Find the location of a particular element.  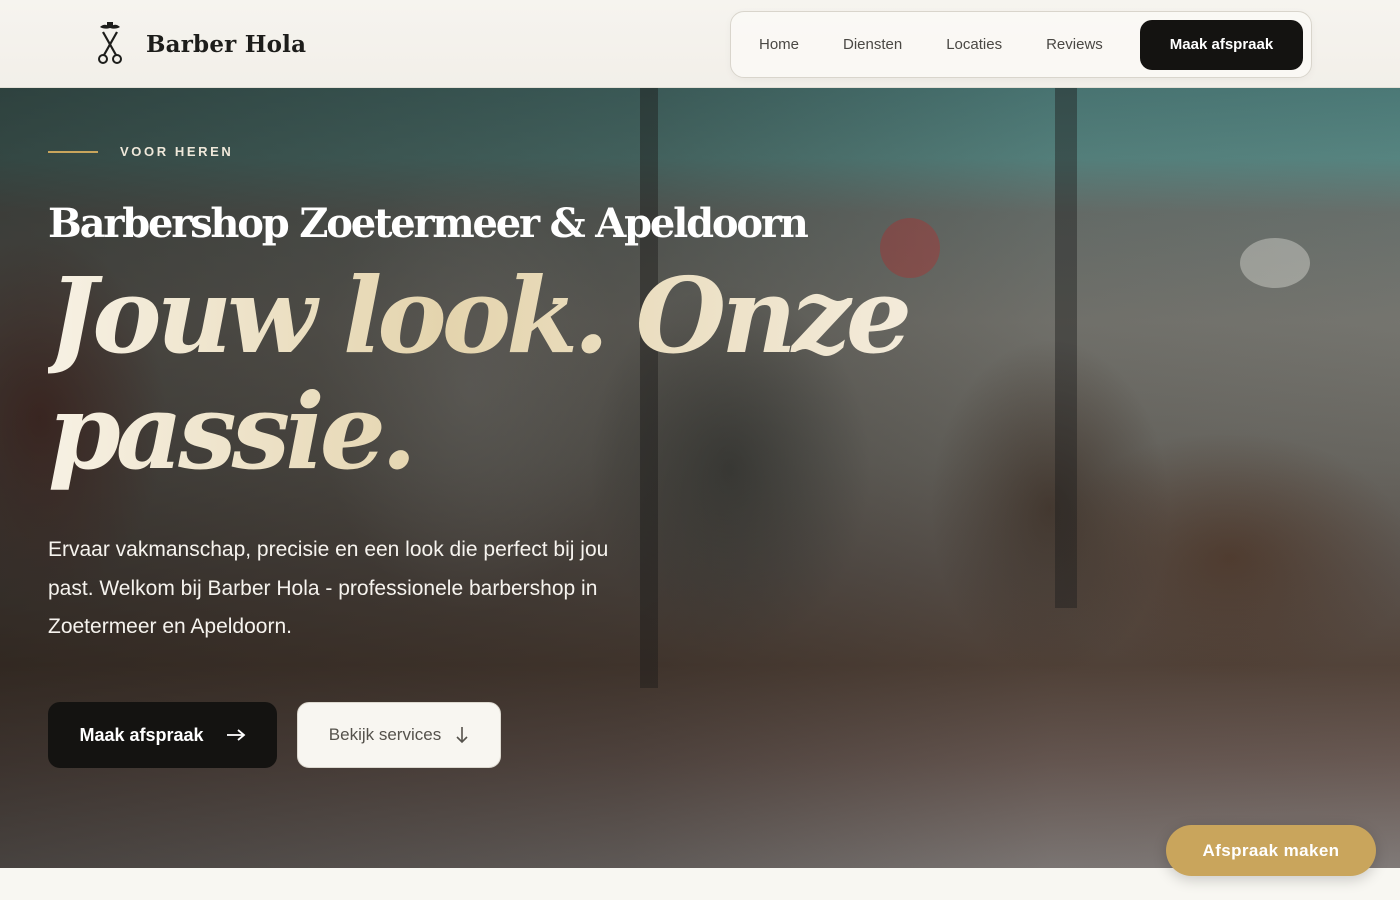

hero-eyebrow: VOOR HEREN is located at coordinates (140, 151).